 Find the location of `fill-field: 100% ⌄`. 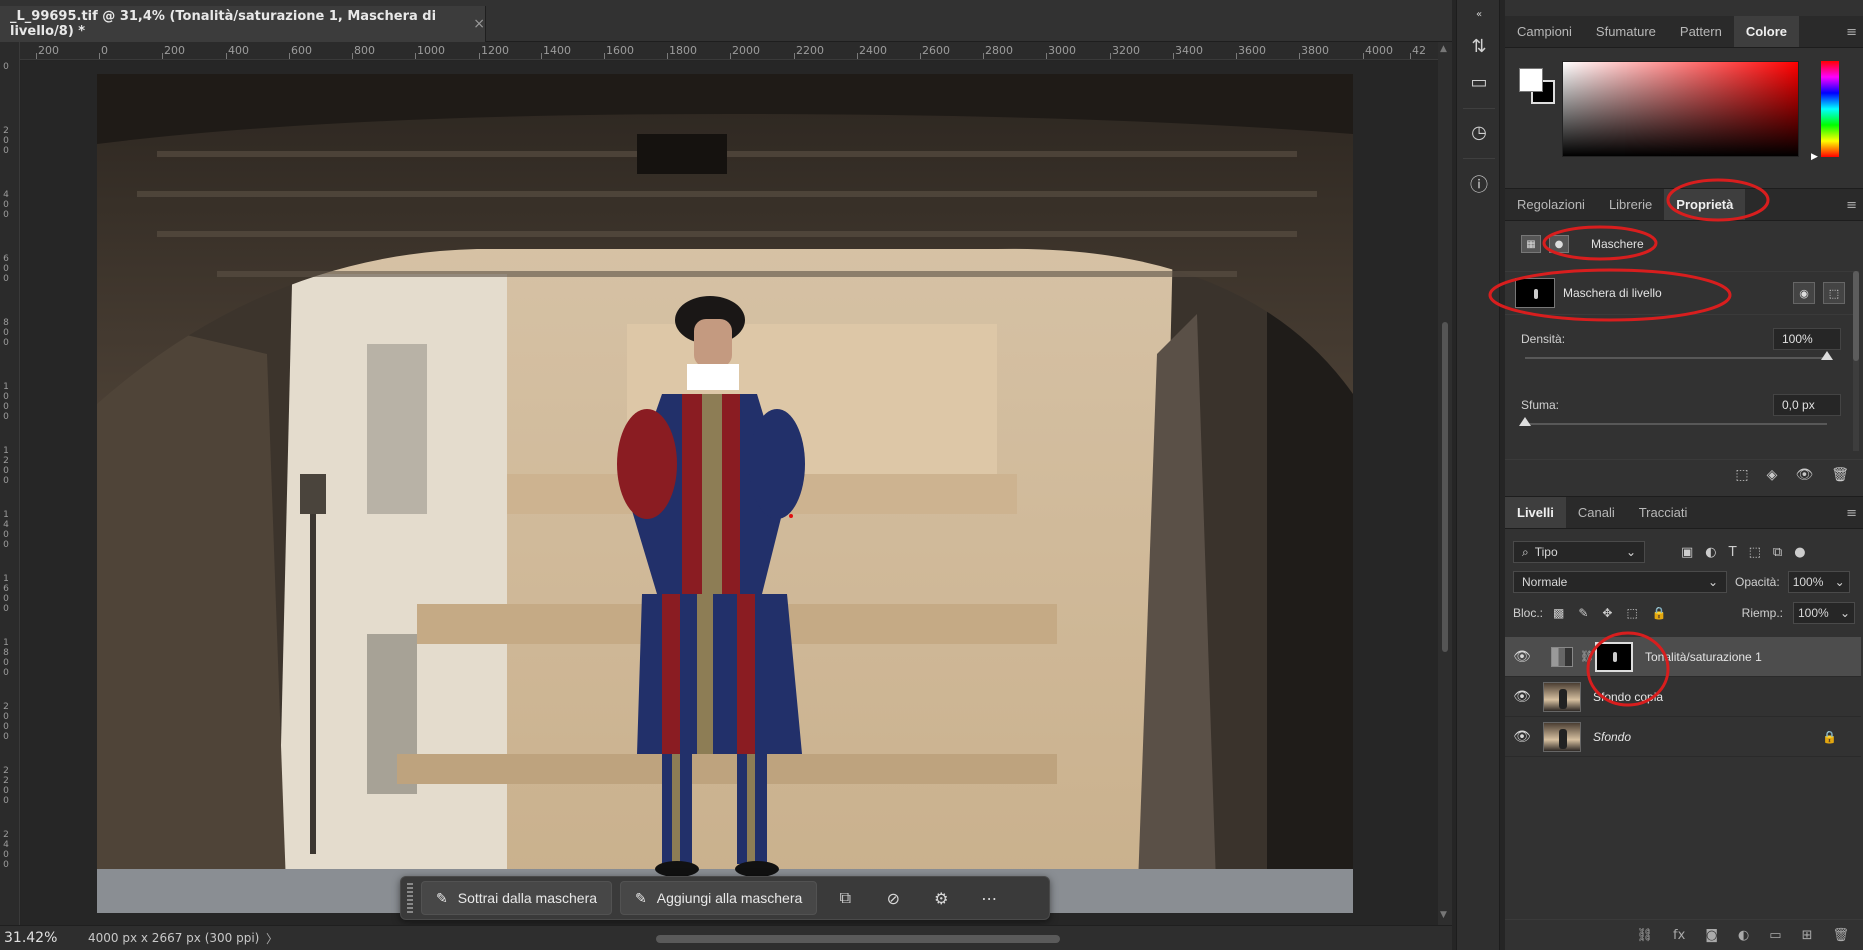

fill-field: 100% ⌄ is located at coordinates (1824, 613).